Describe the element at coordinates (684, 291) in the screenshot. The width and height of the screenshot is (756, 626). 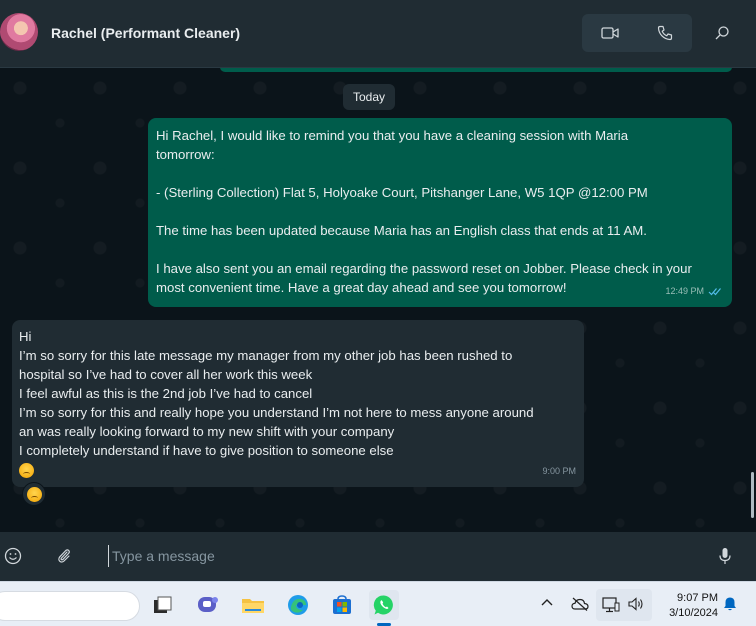
I see `message-time: 12:49 PM` at that location.